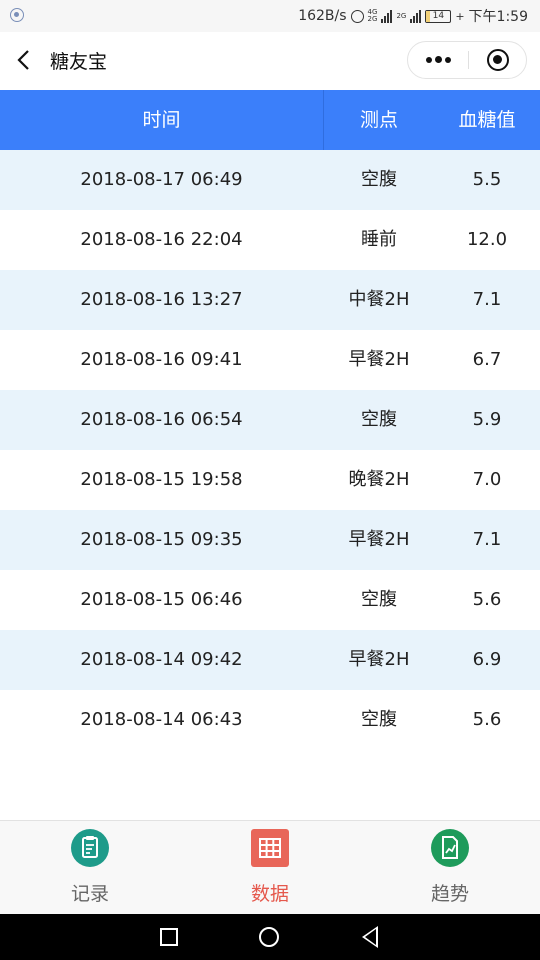 This screenshot has height=960, width=540. What do you see at coordinates (79, 62) in the screenshot?
I see `page-title: 糖友宝` at bounding box center [79, 62].